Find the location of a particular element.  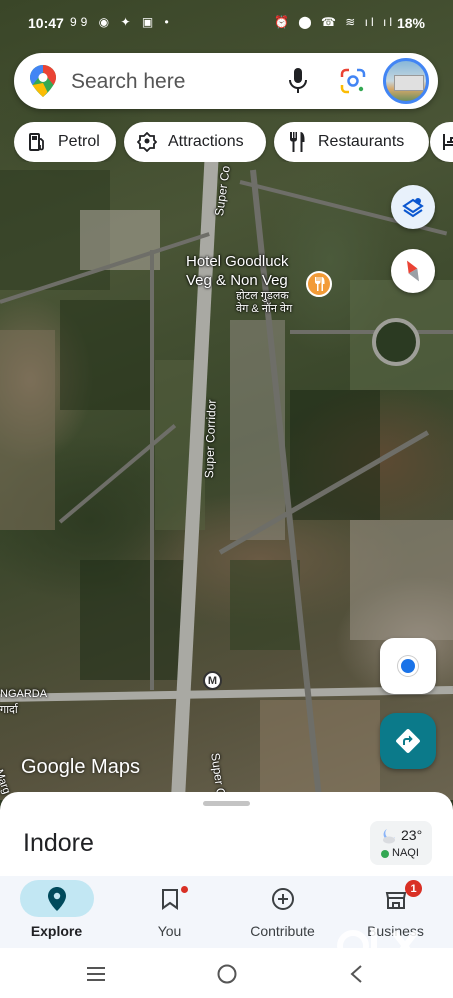

back-button is located at coordinates (356, 974).